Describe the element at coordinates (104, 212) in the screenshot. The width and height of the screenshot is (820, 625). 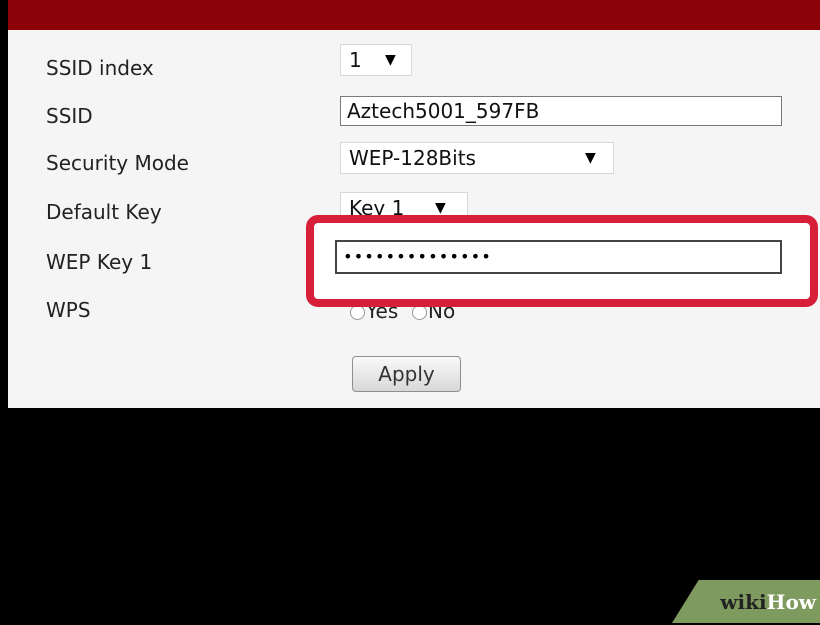
I see `default-key-label: Default Key` at that location.